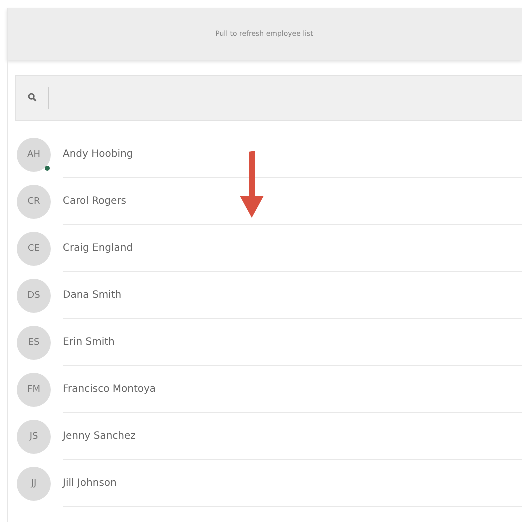 This screenshot has width=522, height=522. Describe the element at coordinates (34, 437) in the screenshot. I see `avatar-initials: JS` at that location.